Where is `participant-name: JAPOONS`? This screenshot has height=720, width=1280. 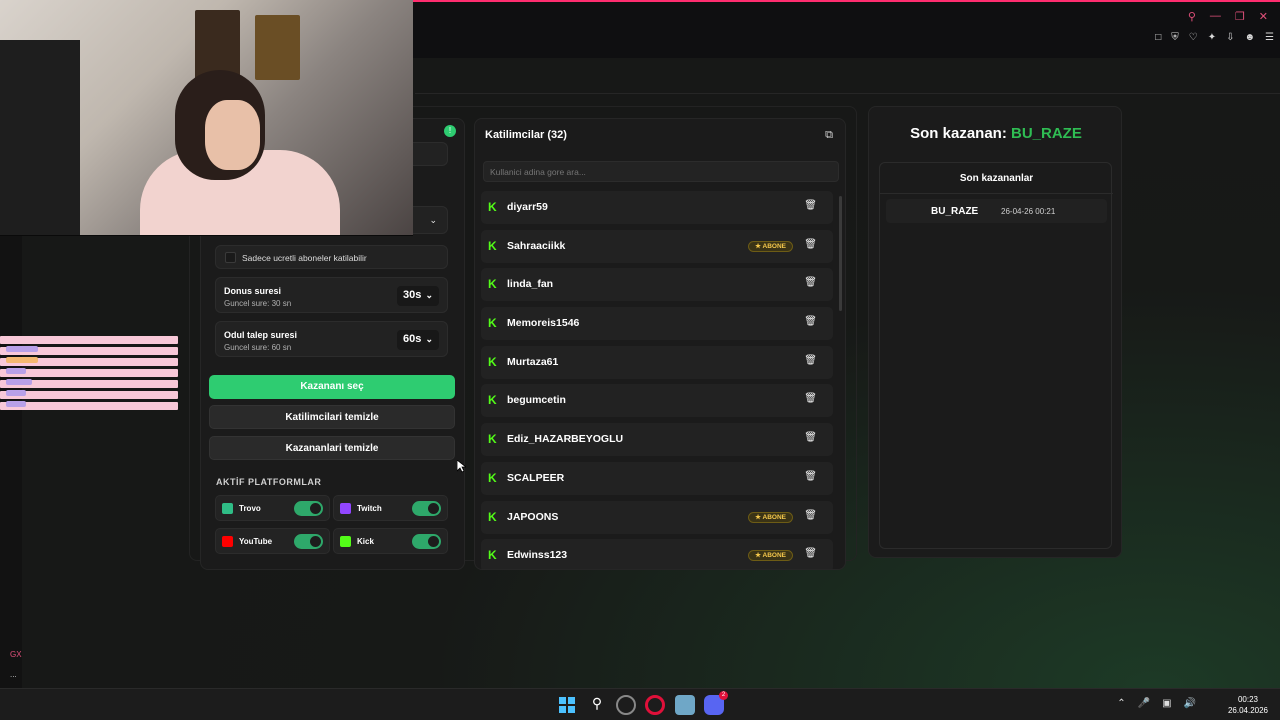
participant-name: JAPOONS is located at coordinates (533, 516).